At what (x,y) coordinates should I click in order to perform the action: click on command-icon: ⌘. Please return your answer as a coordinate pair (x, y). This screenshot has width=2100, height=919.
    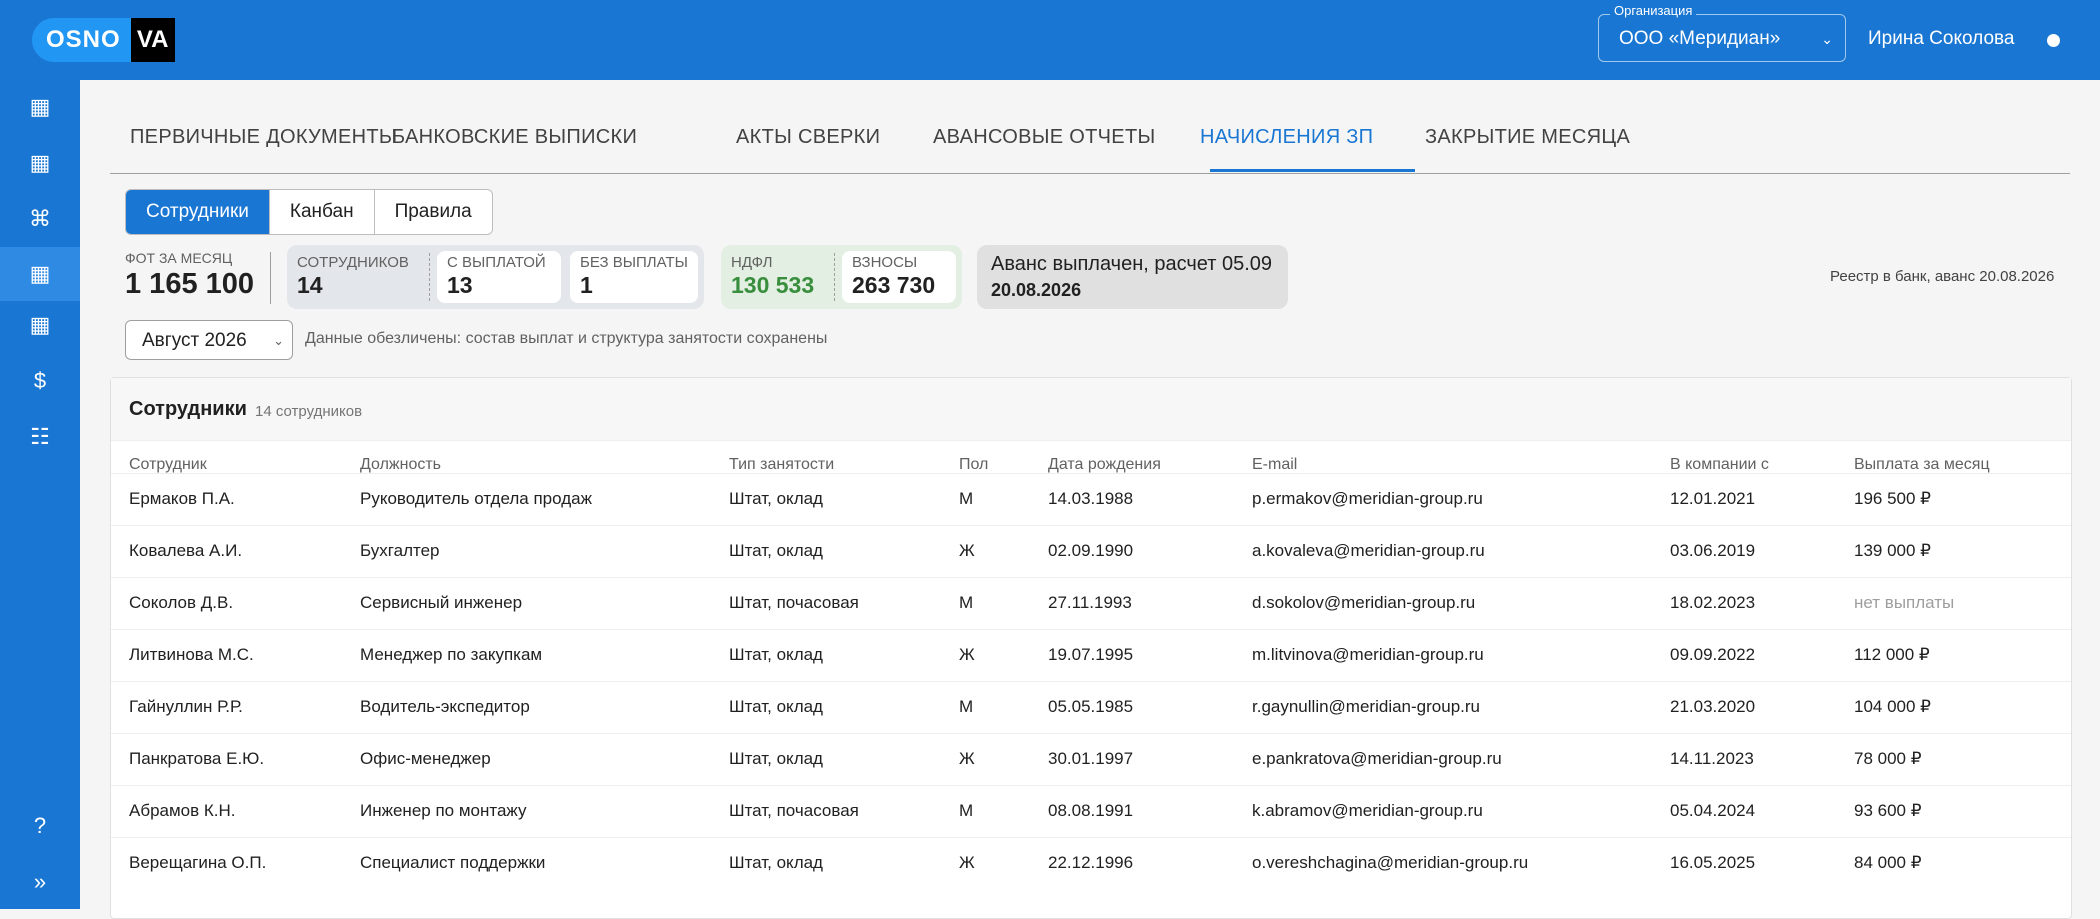
    Looking at the image, I should click on (40, 218).